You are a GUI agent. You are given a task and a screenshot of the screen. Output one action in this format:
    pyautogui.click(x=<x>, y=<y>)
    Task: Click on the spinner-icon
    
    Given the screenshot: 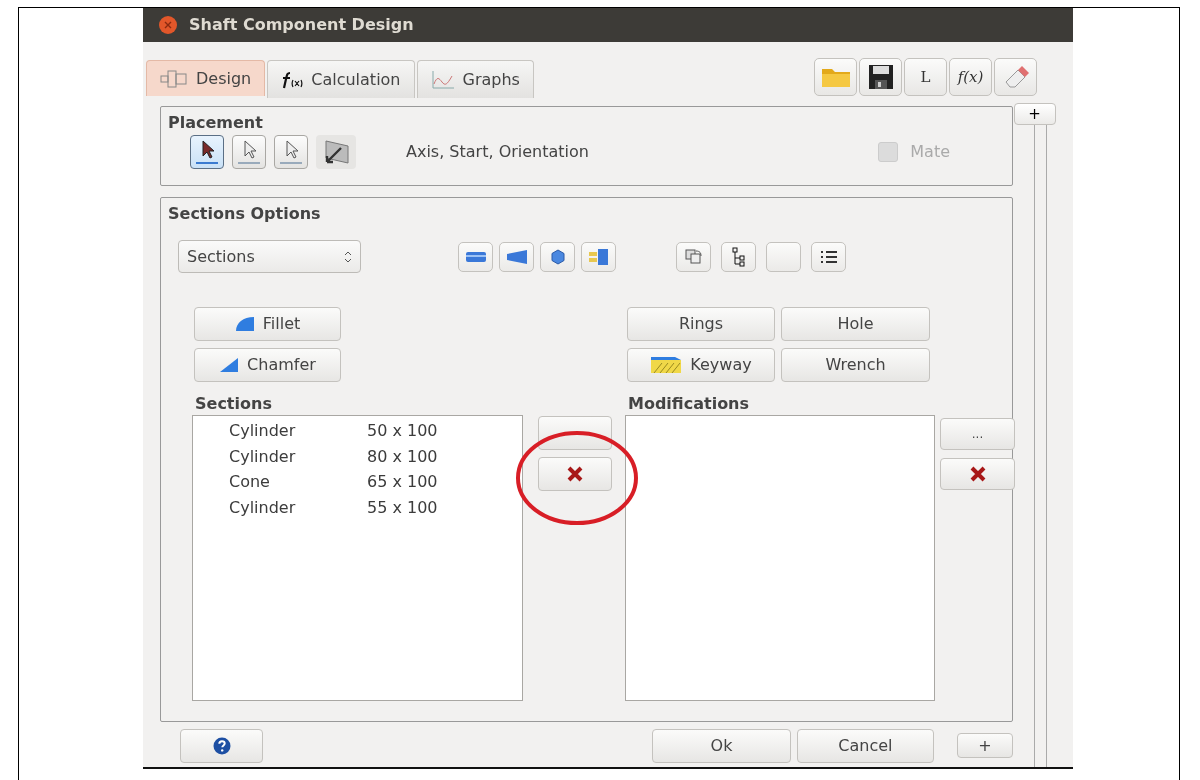 What is the action you would take?
    pyautogui.click(x=348, y=256)
    